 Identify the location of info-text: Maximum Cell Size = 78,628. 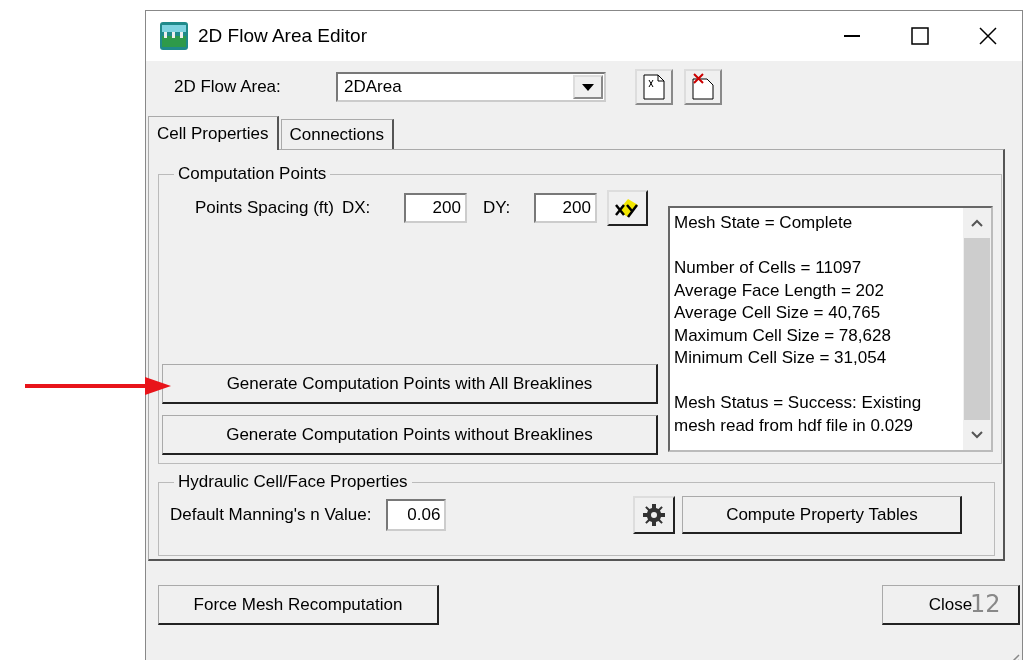
(783, 335).